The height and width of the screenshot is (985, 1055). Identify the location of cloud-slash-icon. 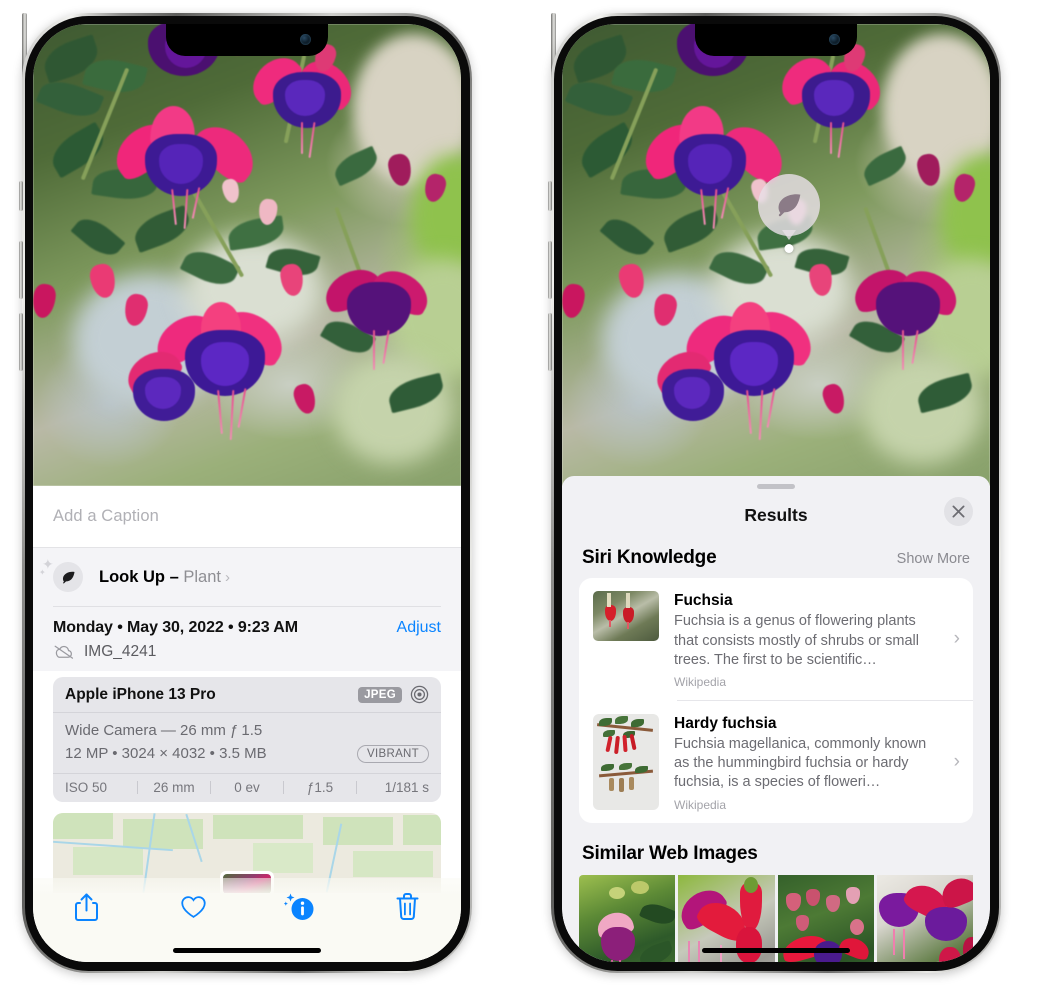
(64, 652).